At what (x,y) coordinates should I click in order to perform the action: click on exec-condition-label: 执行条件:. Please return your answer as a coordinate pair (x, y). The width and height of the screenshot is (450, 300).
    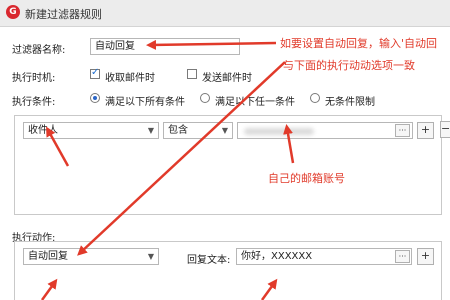
    Looking at the image, I should click on (34, 102).